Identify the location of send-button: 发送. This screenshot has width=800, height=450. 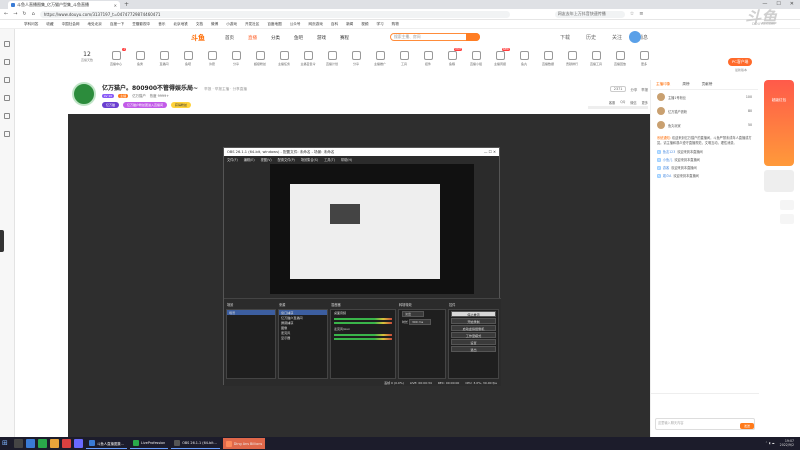
(747, 426).